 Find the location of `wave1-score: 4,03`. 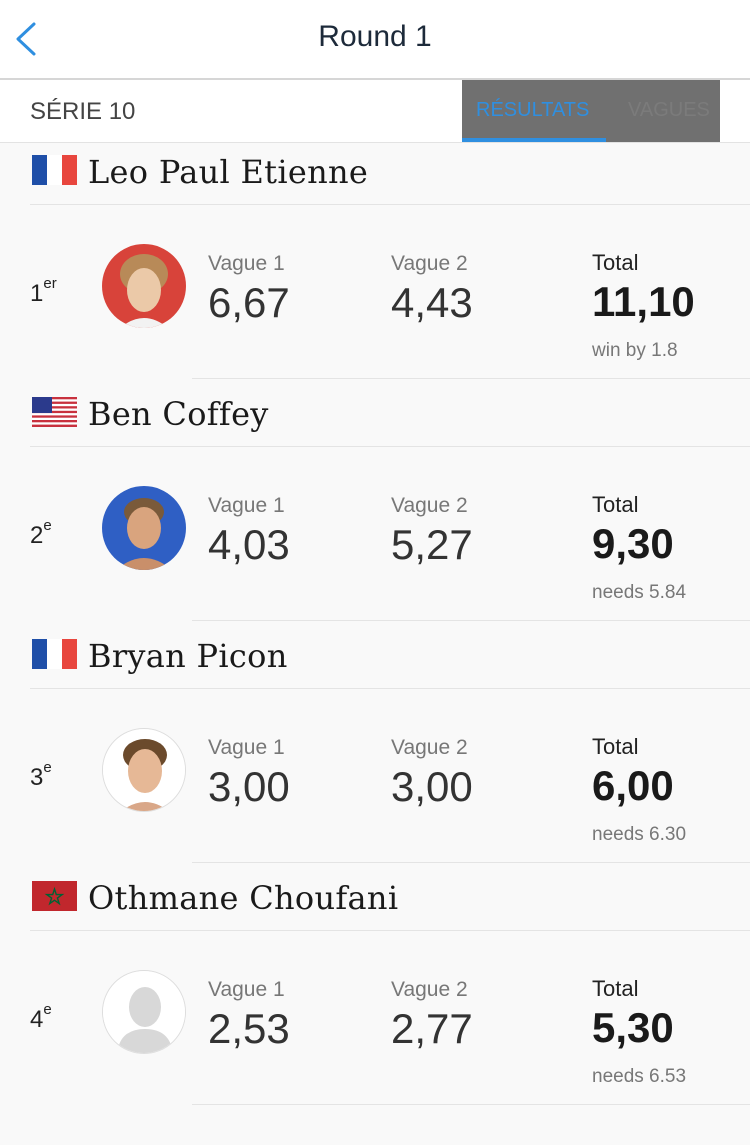

wave1-score: 4,03 is located at coordinates (249, 544).